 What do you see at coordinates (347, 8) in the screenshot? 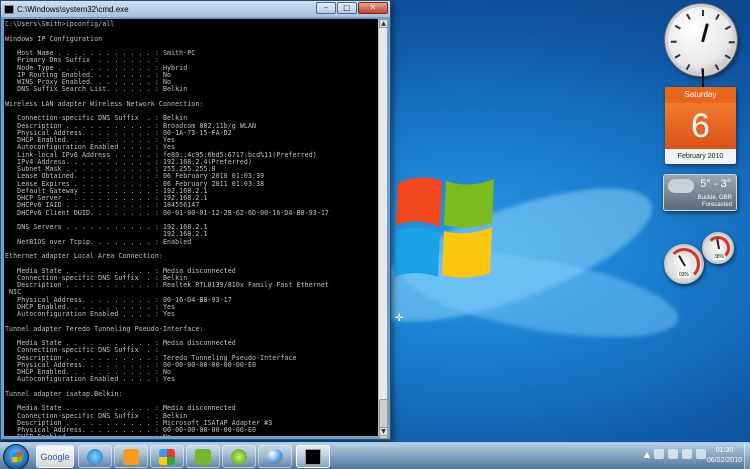
I see `maximize-button: □` at bounding box center [347, 8].